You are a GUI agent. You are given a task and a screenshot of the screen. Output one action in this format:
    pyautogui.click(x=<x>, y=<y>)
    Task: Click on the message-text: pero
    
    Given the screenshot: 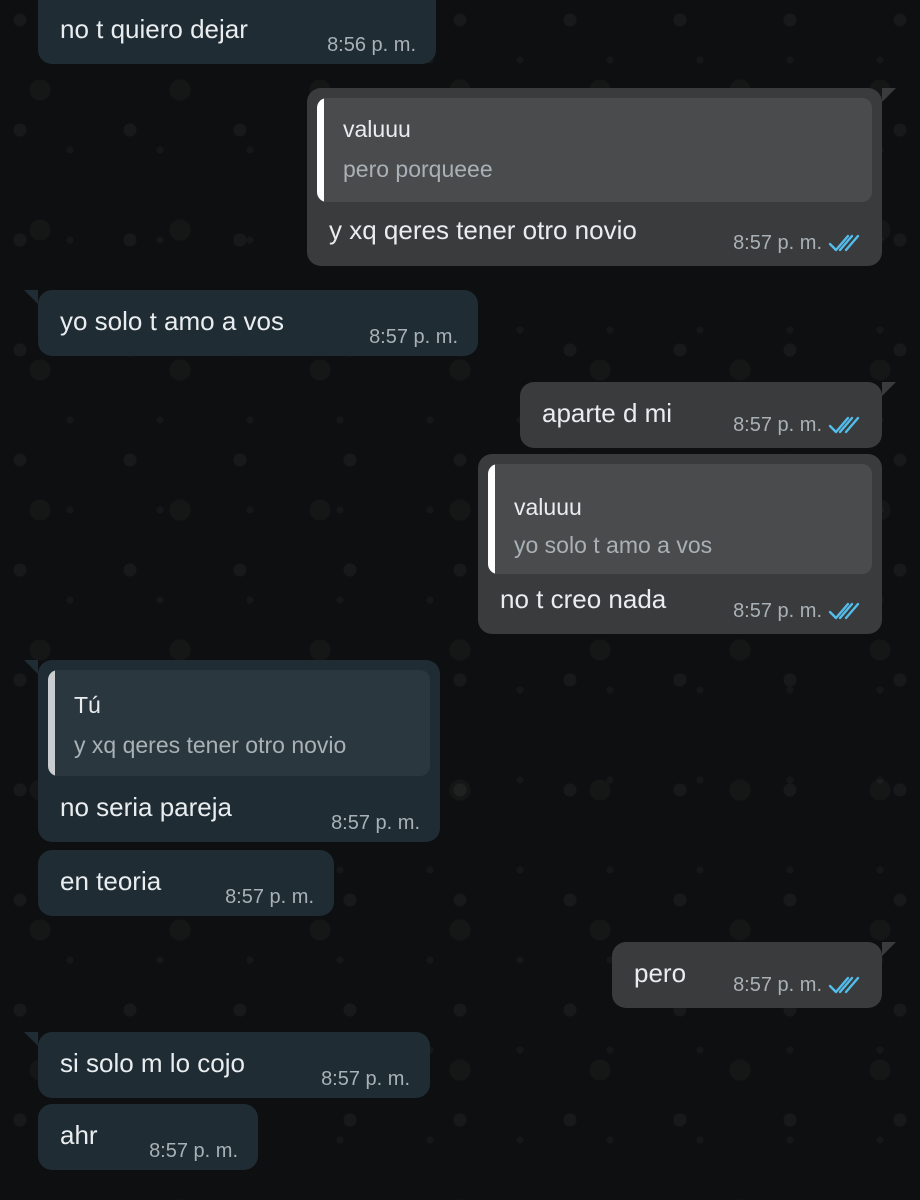 What is the action you would take?
    pyautogui.click(x=660, y=973)
    